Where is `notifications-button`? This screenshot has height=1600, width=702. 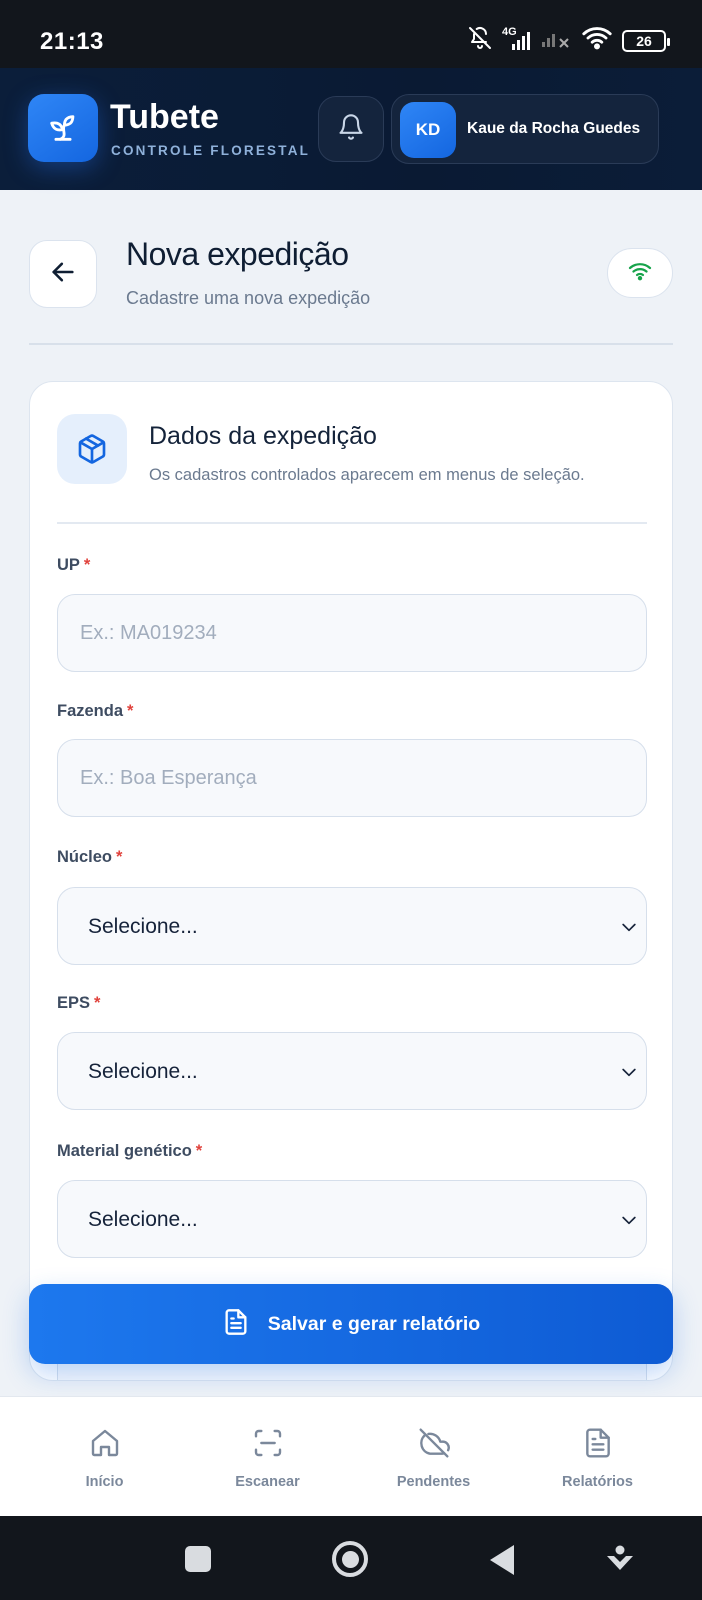
notifications-button is located at coordinates (351, 129).